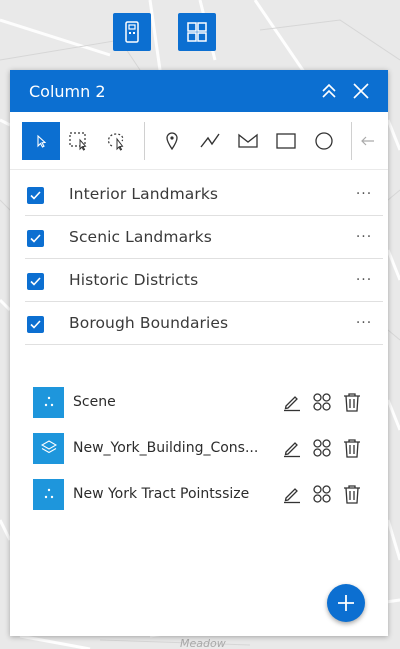 This screenshot has height=649, width=400. I want to click on select-lasso-icon, so click(115, 141).